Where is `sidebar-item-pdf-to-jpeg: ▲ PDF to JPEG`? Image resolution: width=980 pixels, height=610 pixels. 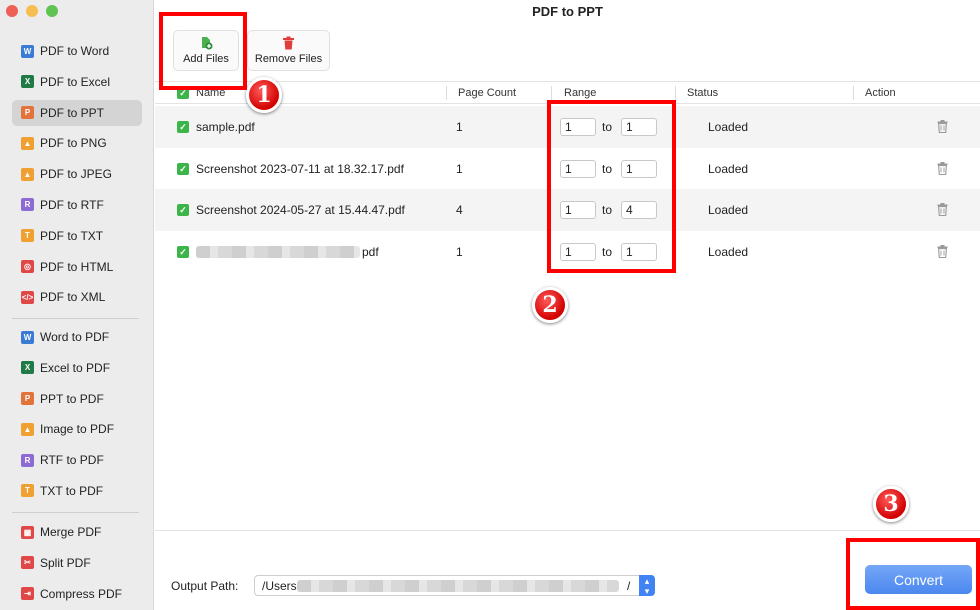
sidebar-item-pdf-to-jpeg: ▲ PDF to JPEG is located at coordinates (77, 174).